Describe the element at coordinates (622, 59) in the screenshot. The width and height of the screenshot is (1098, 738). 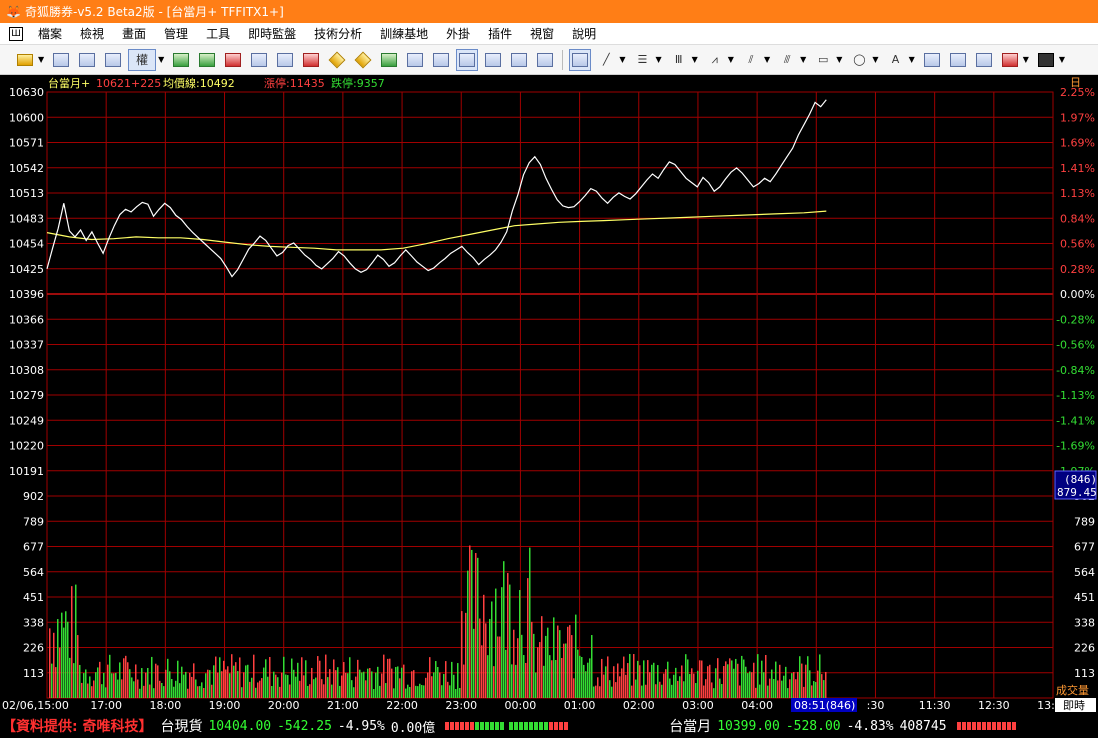
I see `trend-dropdown-icon: ▼` at that location.